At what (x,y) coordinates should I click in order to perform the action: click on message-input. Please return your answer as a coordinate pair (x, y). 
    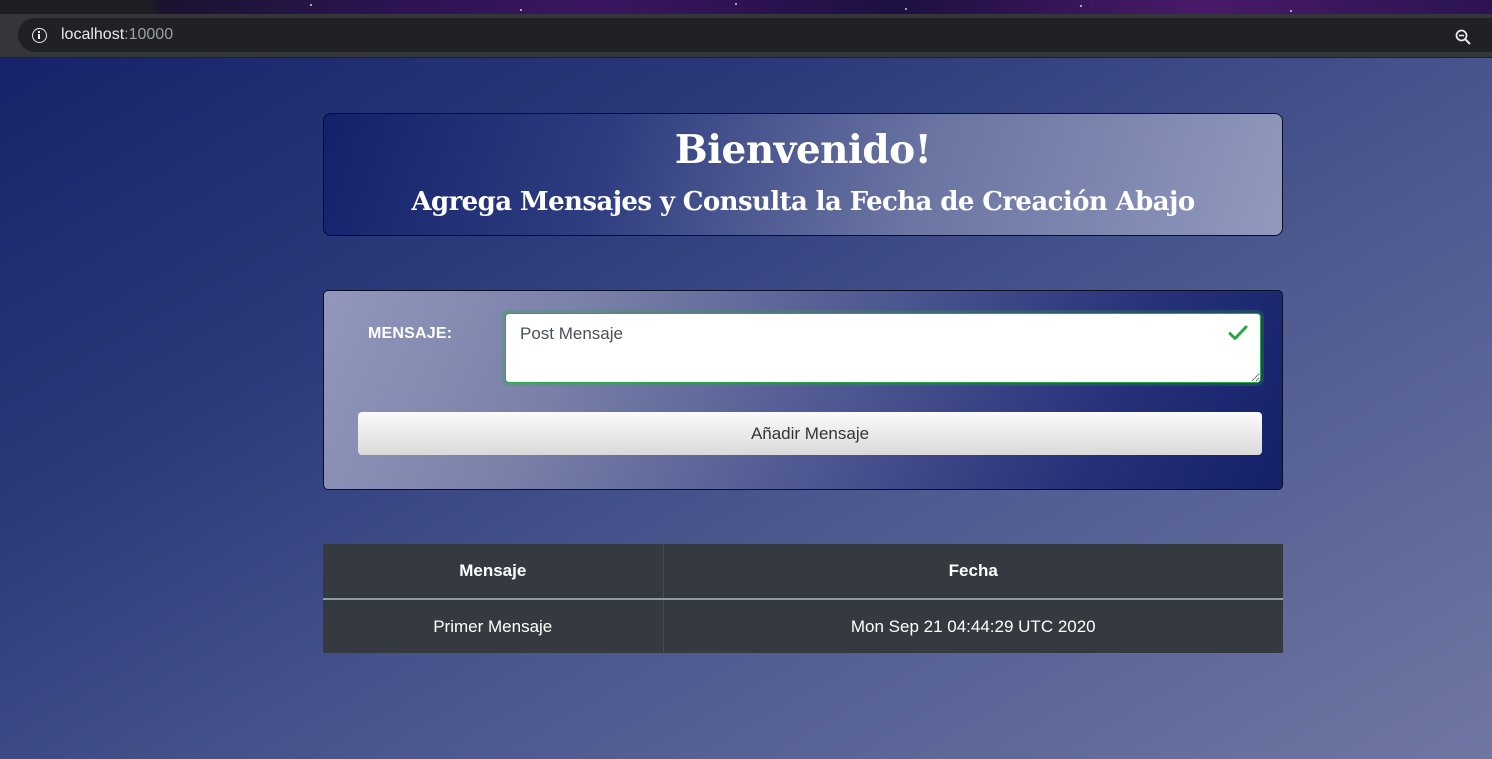
    Looking at the image, I should click on (883, 348).